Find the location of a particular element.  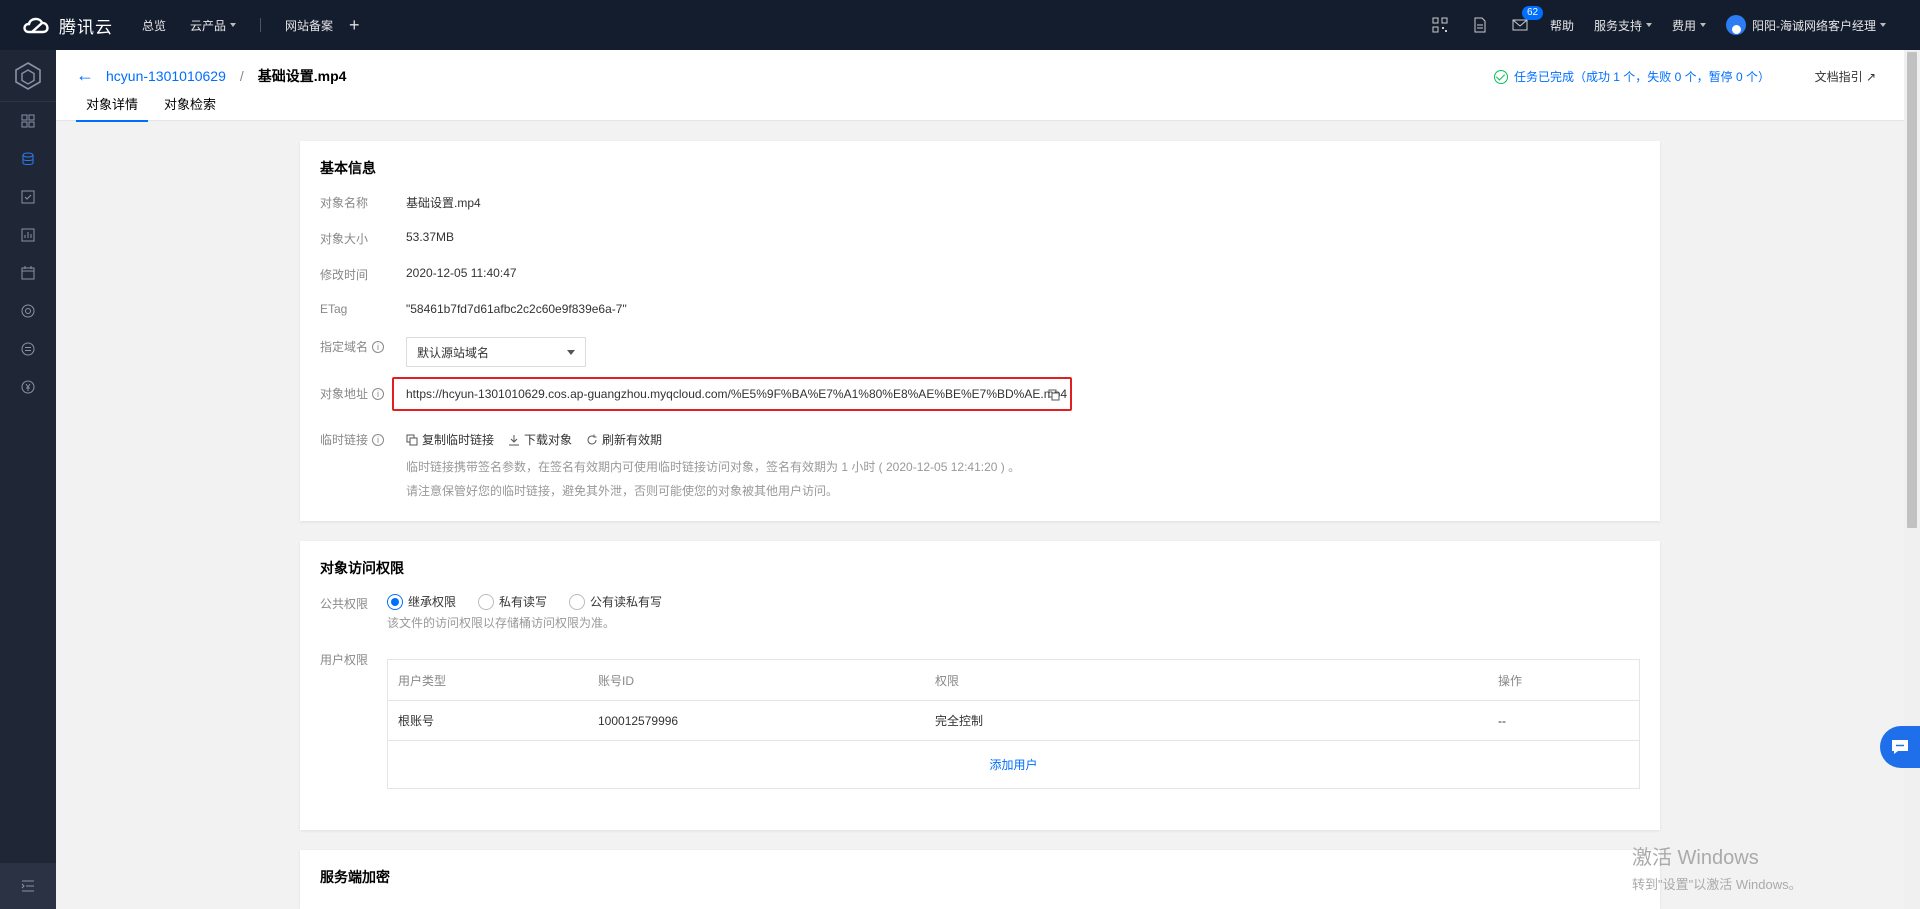

user-name: 阳阳-海诚网络客户经理 is located at coordinates (1814, 25).